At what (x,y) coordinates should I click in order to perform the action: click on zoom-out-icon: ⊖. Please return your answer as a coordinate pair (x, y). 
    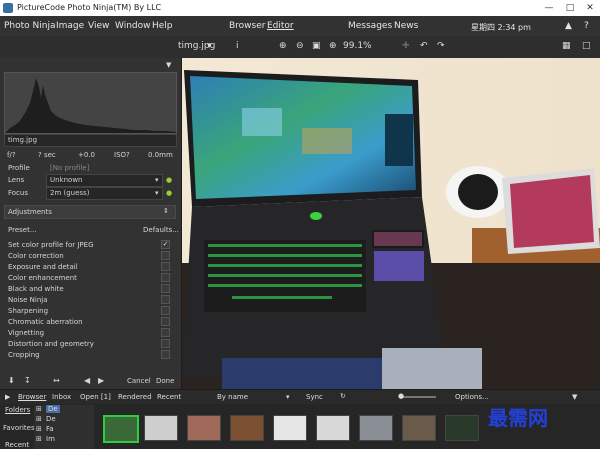
    Looking at the image, I should click on (300, 46).